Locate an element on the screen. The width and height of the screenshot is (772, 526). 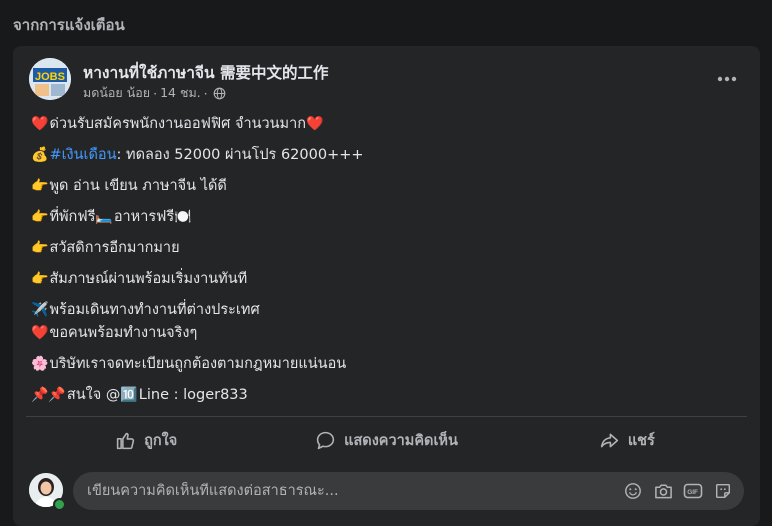
post-time: 14 ชม. is located at coordinates (180, 93).